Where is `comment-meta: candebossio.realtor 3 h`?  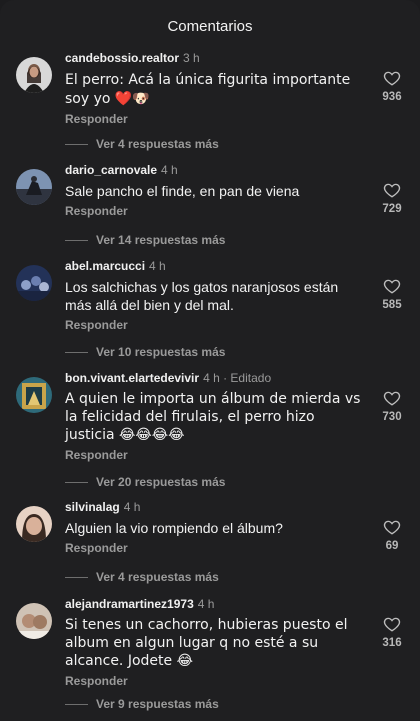 comment-meta: candebossio.realtor 3 h is located at coordinates (215, 58).